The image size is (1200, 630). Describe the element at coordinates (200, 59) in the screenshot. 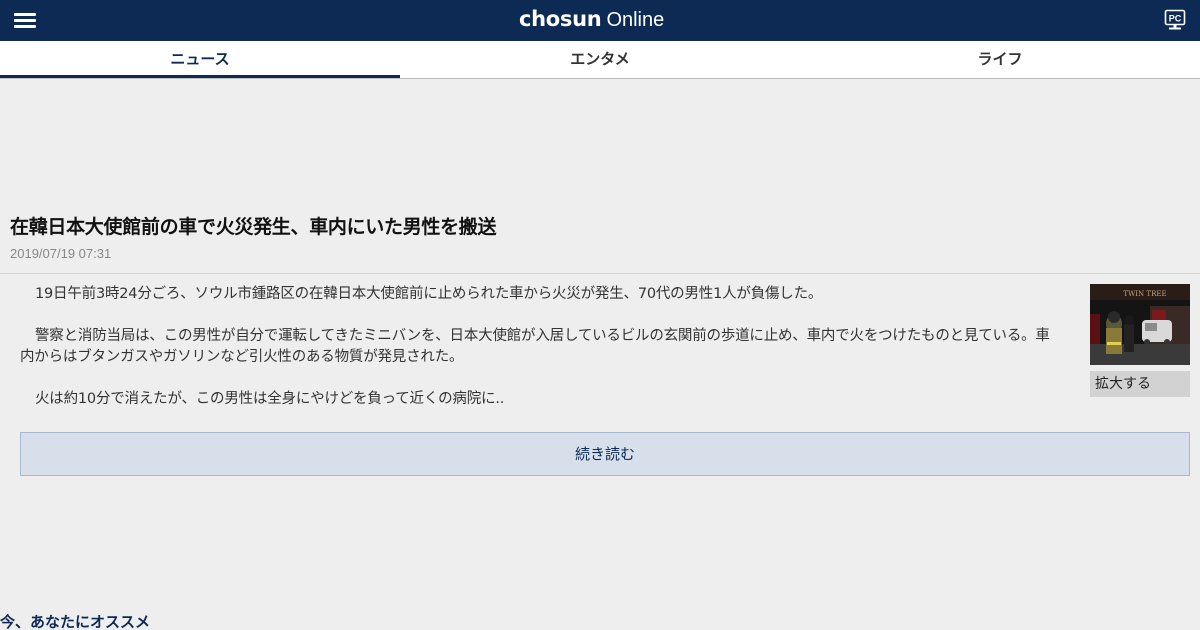

I see `tab-news: ニュース` at that location.